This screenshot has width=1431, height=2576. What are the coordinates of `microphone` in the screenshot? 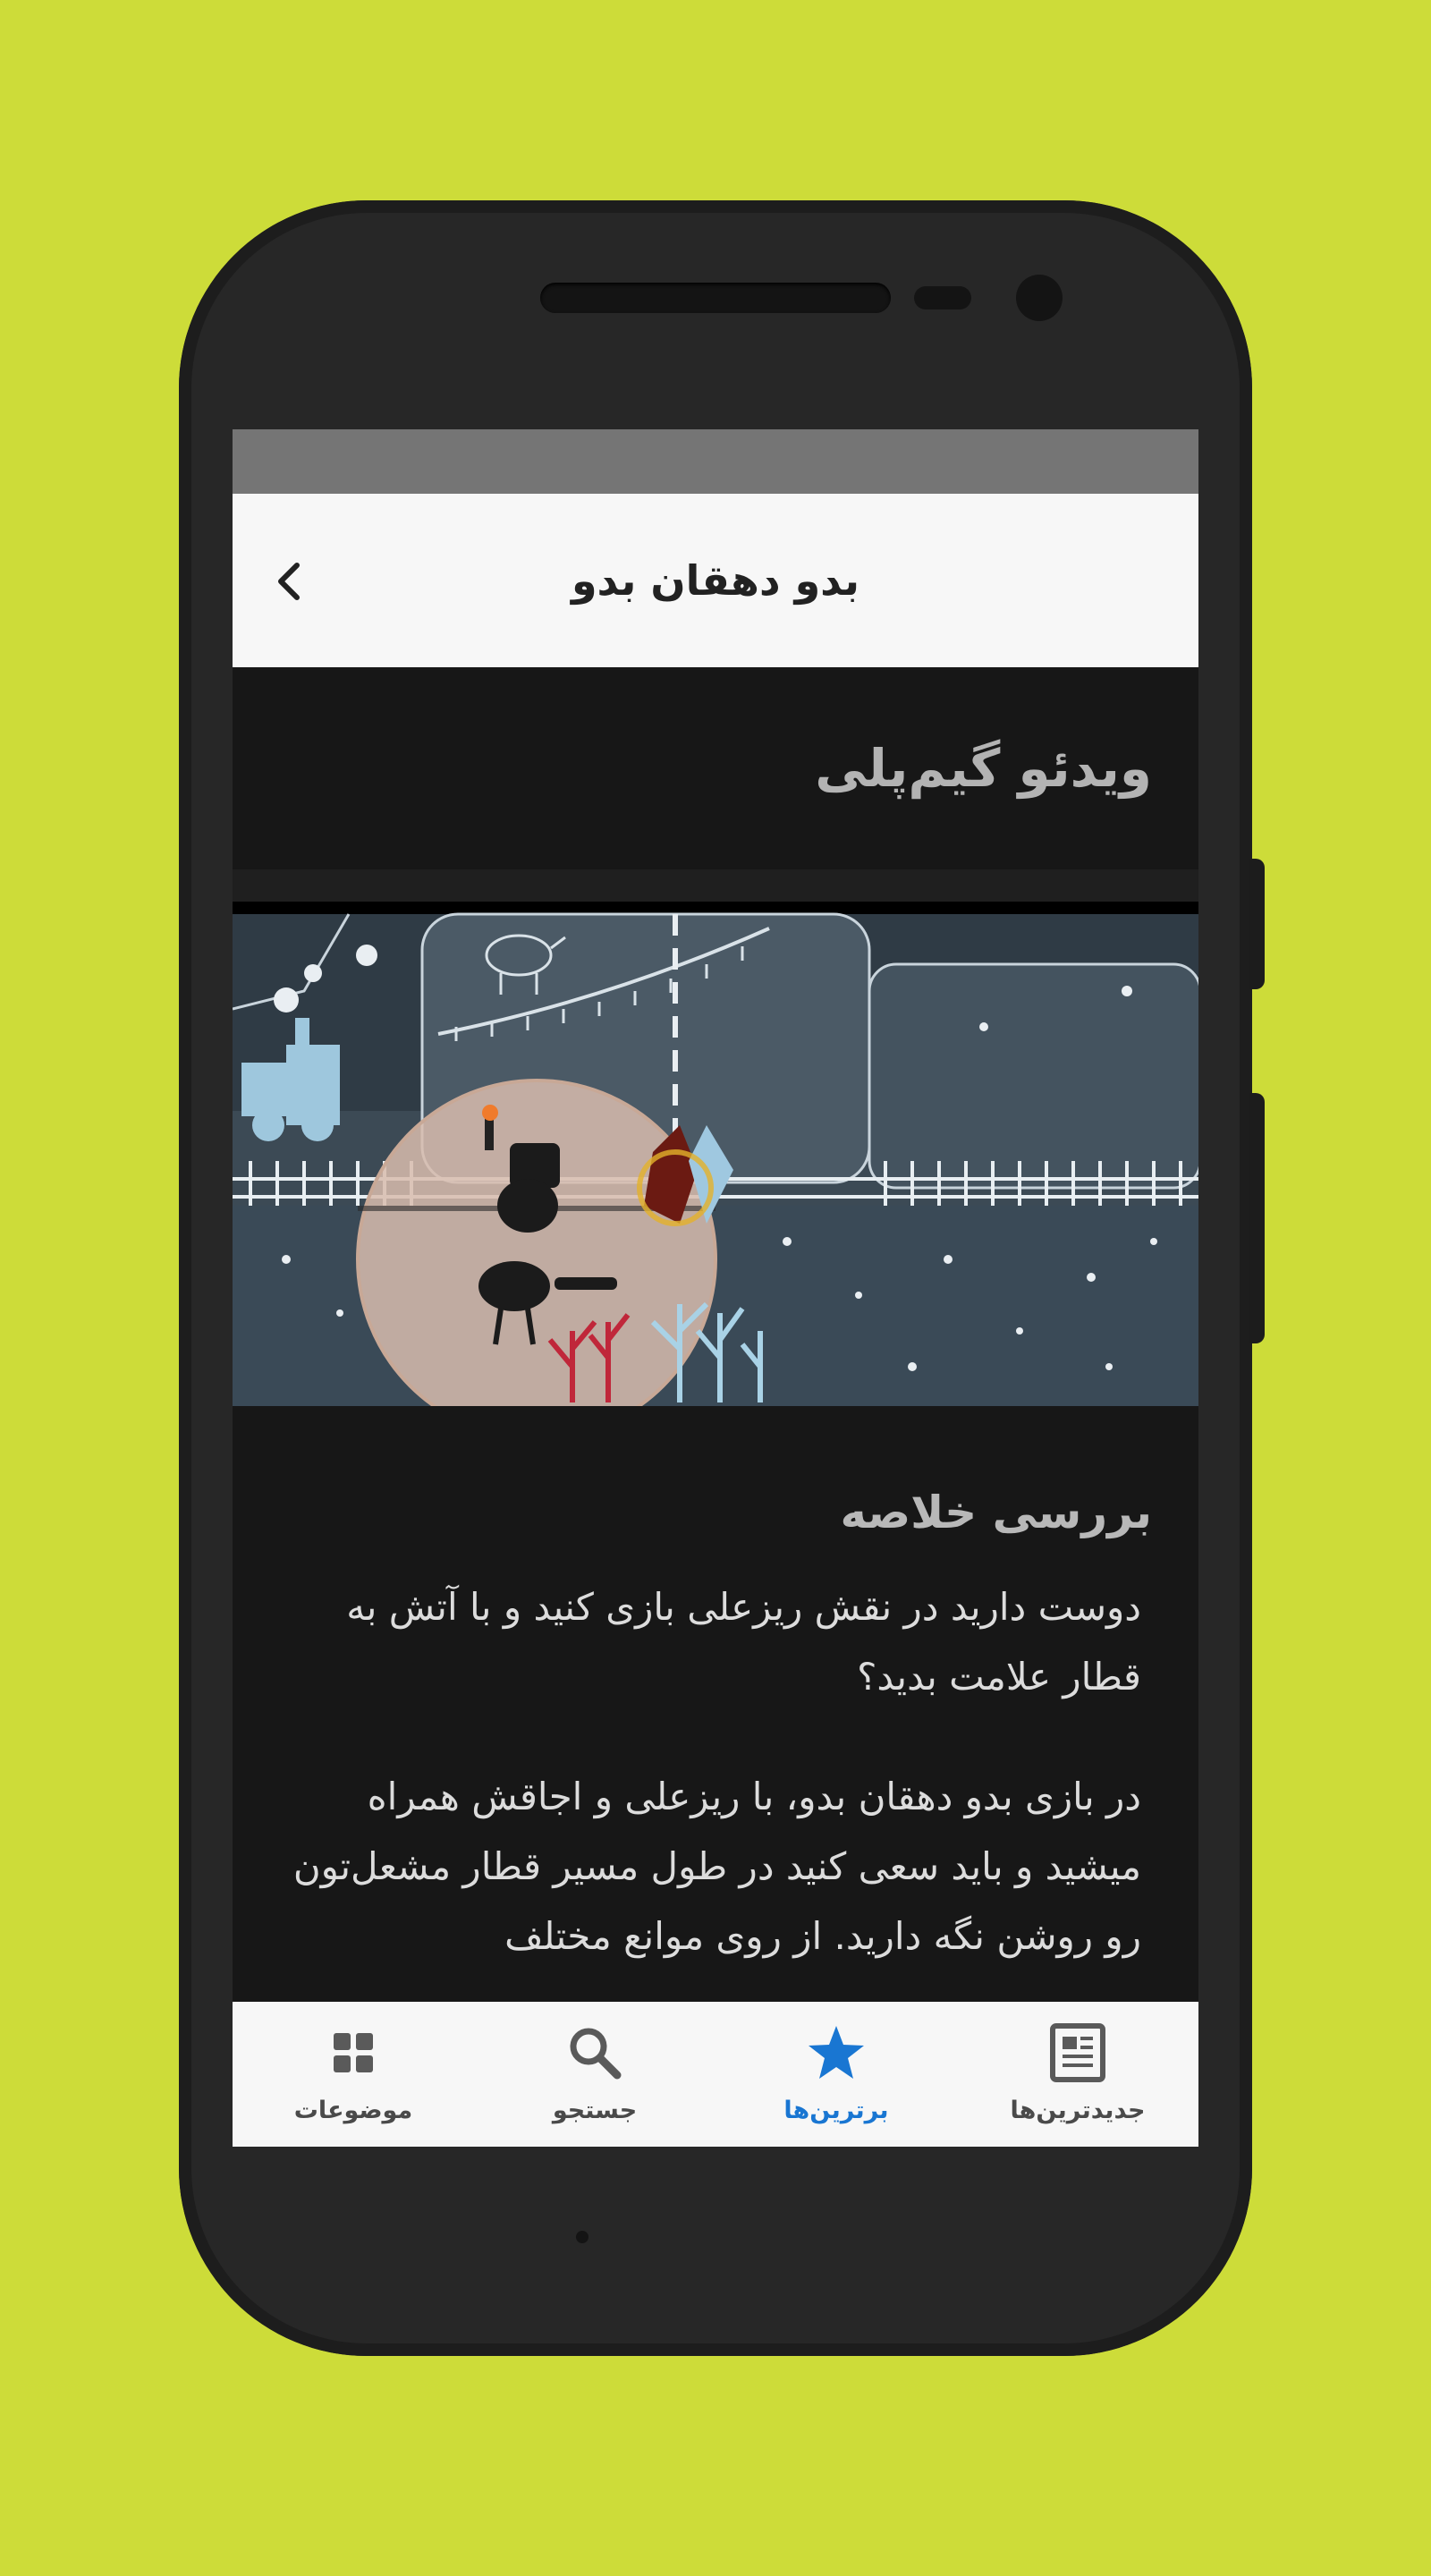 It's located at (582, 2237).